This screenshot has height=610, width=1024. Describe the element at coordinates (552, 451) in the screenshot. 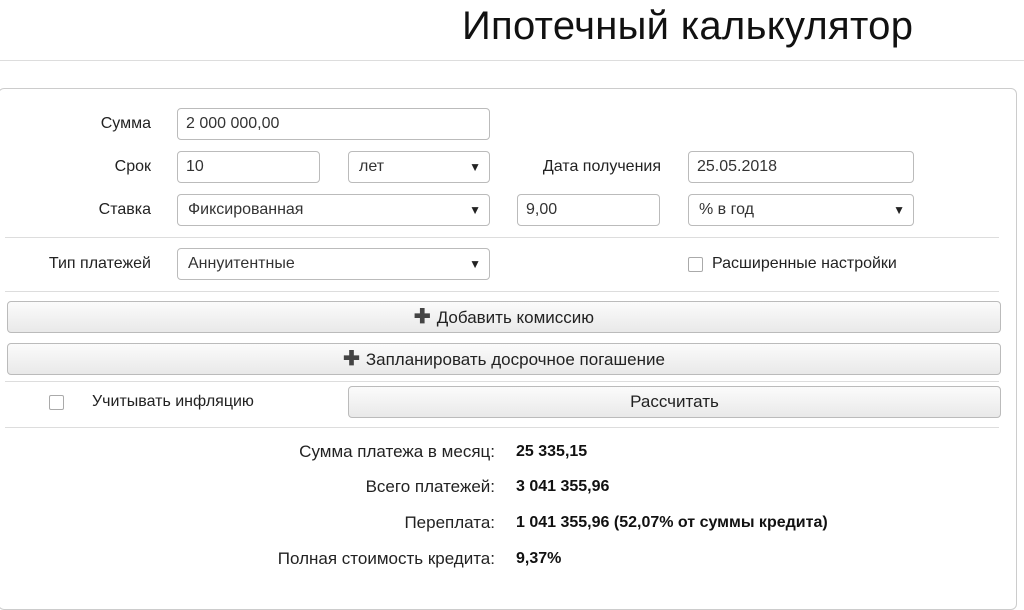

I see `monthly-payment-value: 25 335,15` at that location.